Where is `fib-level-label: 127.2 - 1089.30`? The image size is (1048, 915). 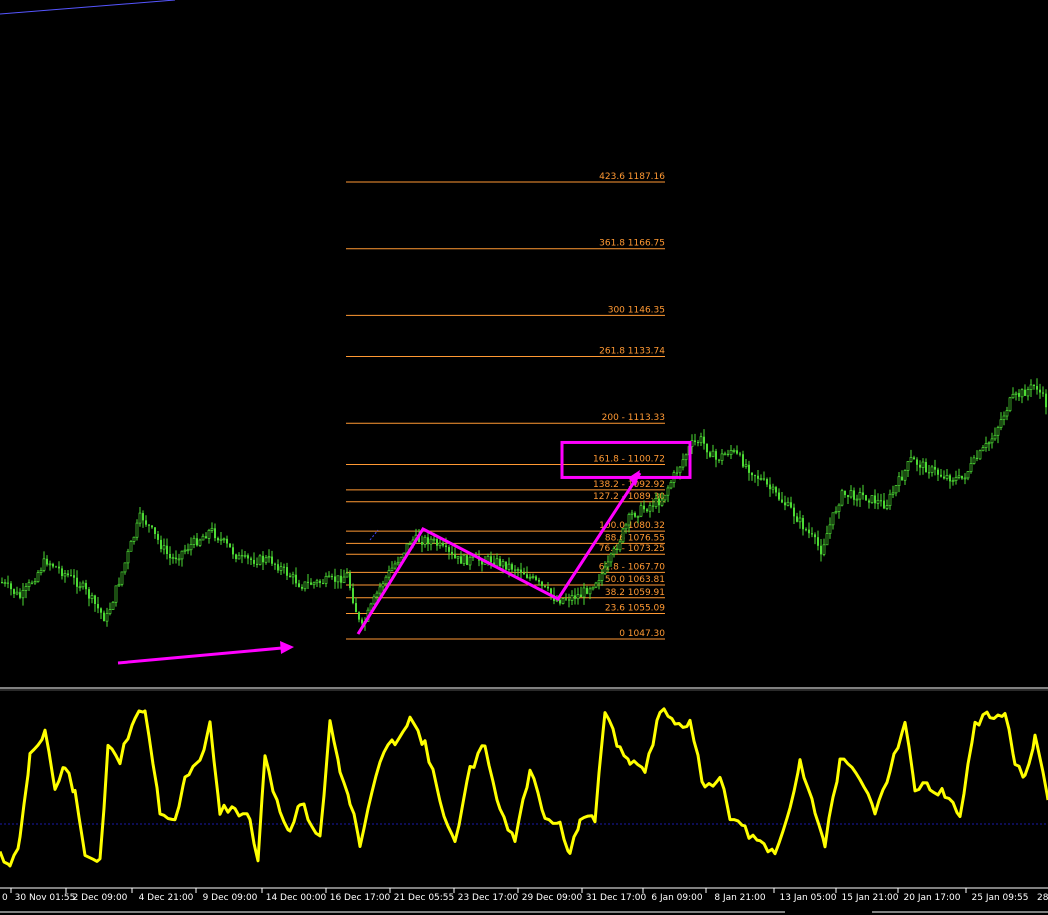 fib-level-label: 127.2 - 1089.30 is located at coordinates (629, 497).